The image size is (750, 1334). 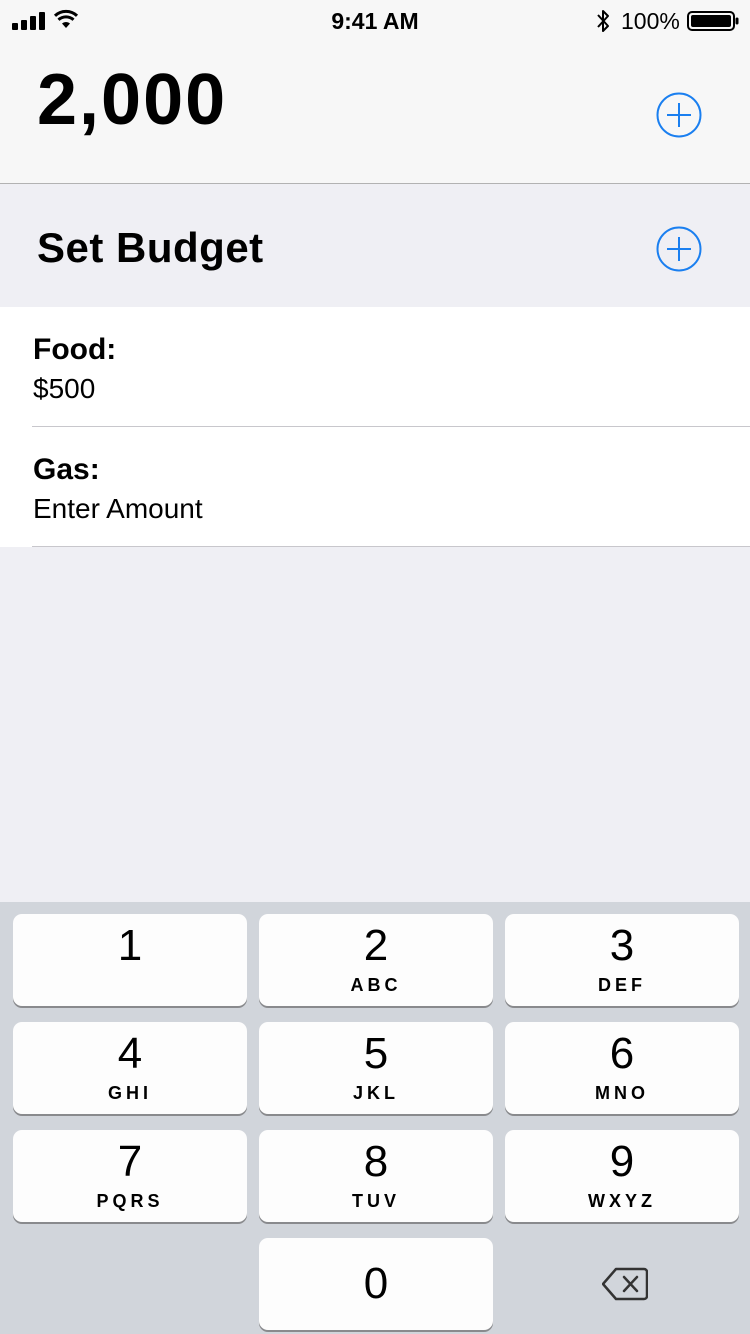 What do you see at coordinates (625, 1284) in the screenshot?
I see `backspace-icon` at bounding box center [625, 1284].